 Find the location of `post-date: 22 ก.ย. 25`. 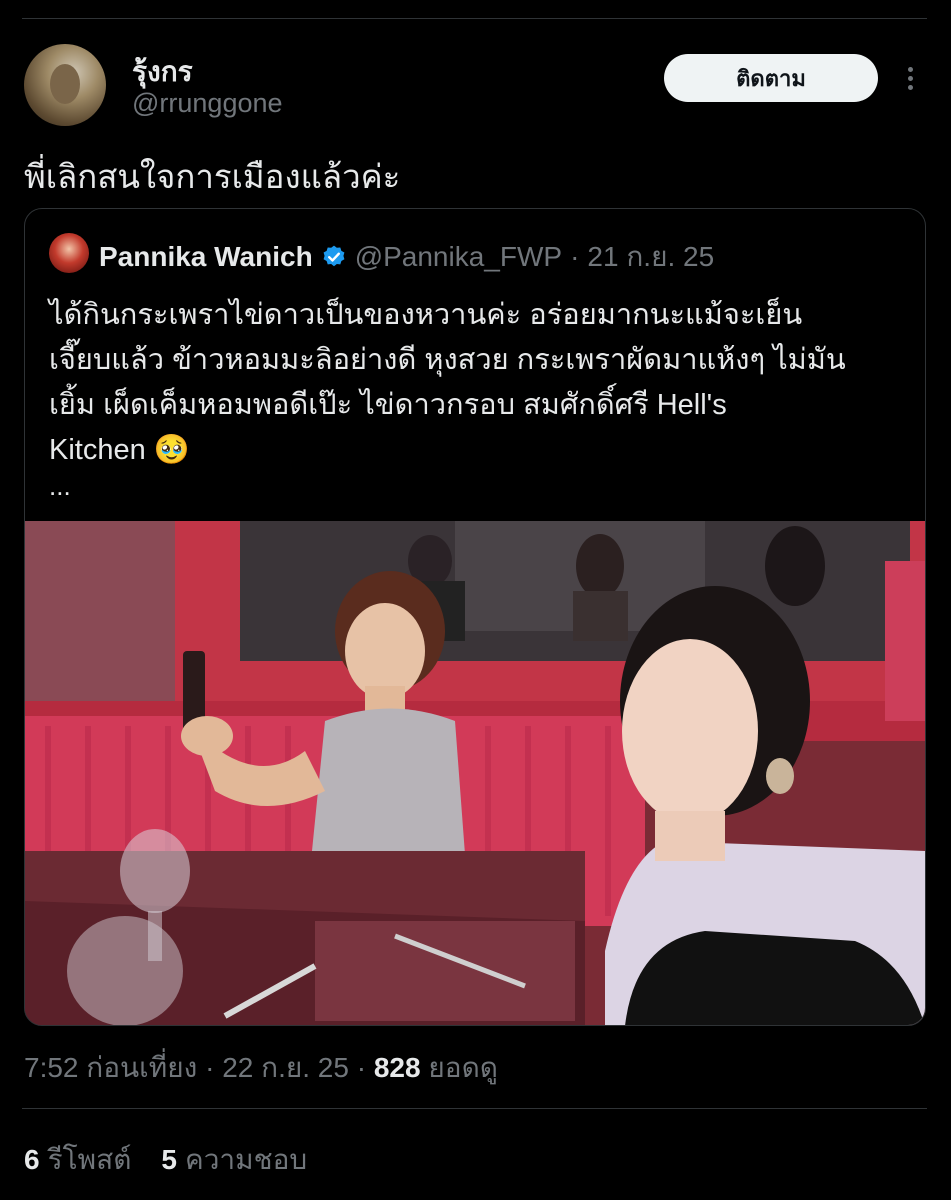

post-date: 22 ก.ย. 25 is located at coordinates (285, 1067).